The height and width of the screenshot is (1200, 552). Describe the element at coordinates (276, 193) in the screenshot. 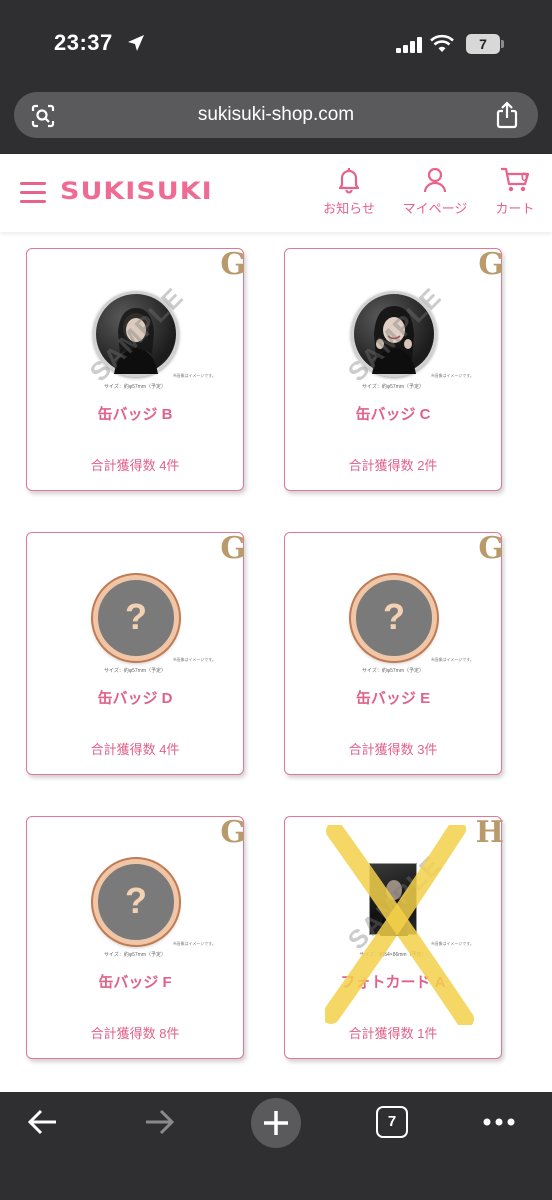

I see `site-header: SUKISUKI お知らせ マイページ 0 カート` at that location.